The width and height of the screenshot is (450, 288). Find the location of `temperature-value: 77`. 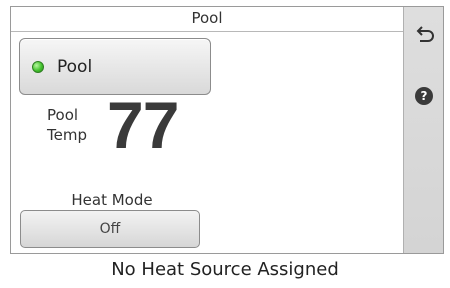

temperature-value: 77 is located at coordinates (143, 125).